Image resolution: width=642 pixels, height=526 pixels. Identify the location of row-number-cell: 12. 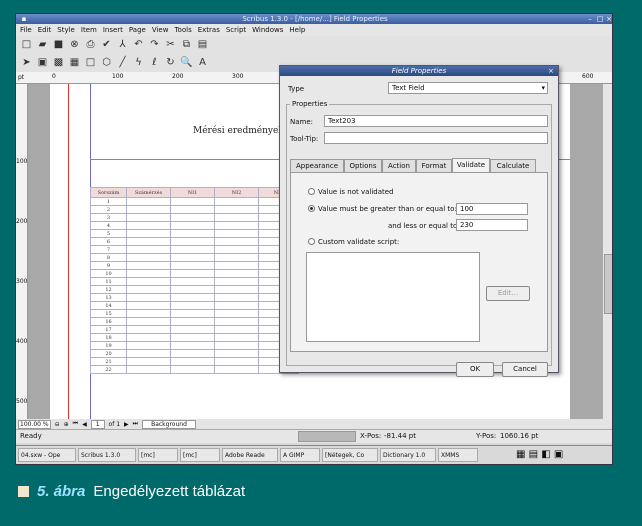
(108, 289).